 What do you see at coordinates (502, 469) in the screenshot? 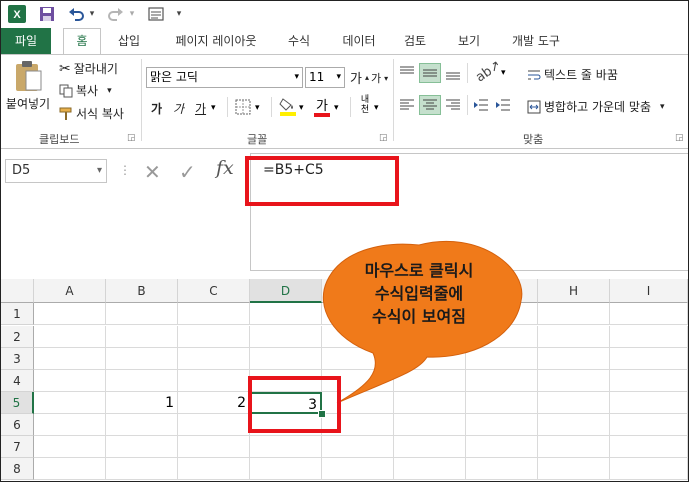
I see `cell-g8` at bounding box center [502, 469].